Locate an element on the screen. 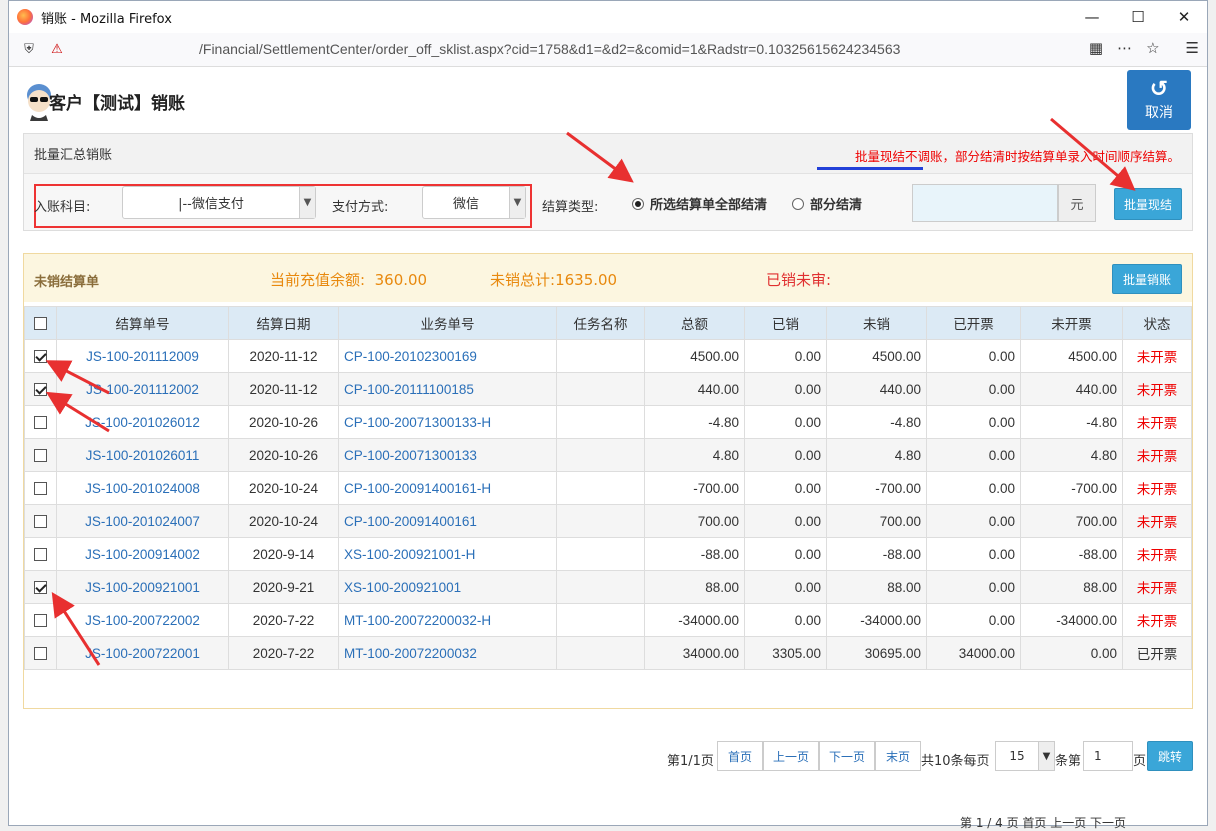 Image resolution: width=1216 pixels, height=831 pixels. batch-settle-button: 批量现结 is located at coordinates (1148, 204).